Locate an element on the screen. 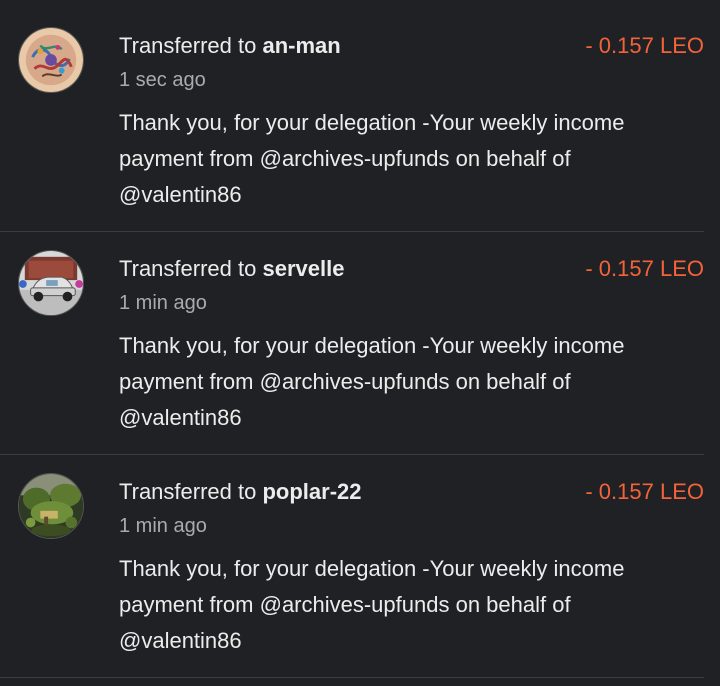 Image resolution: width=720 pixels, height=686 pixels. vintage-car-avatar-icon is located at coordinates (51, 283).